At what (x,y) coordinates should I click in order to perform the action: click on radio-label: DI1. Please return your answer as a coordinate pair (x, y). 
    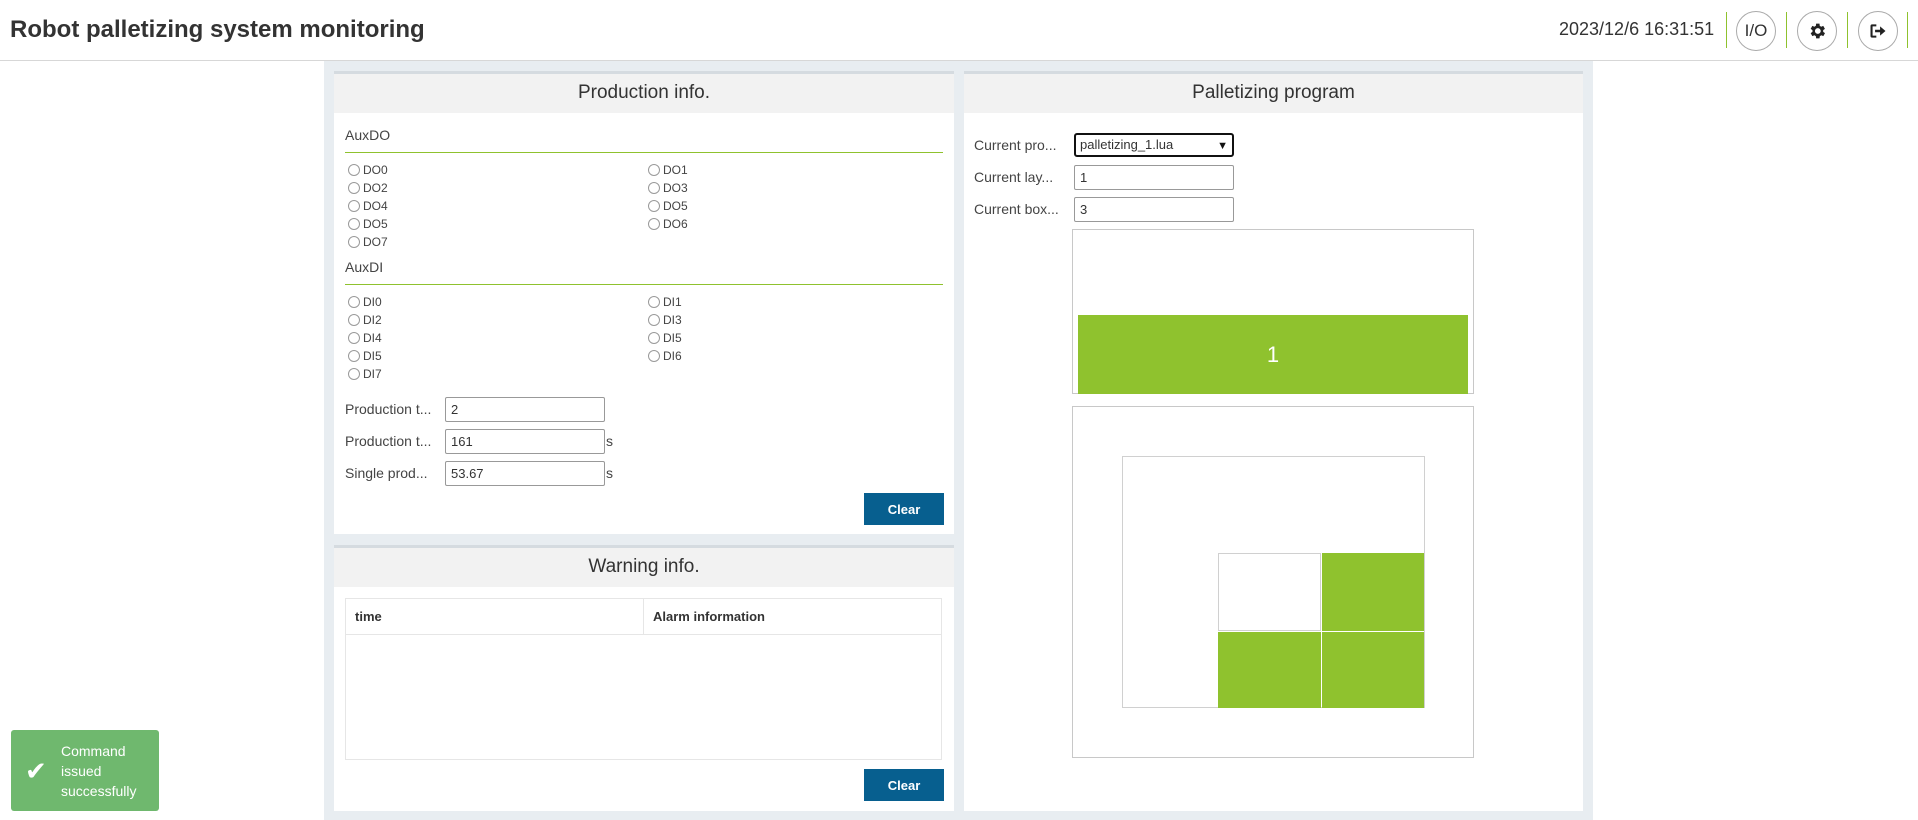
    Looking at the image, I should click on (672, 302).